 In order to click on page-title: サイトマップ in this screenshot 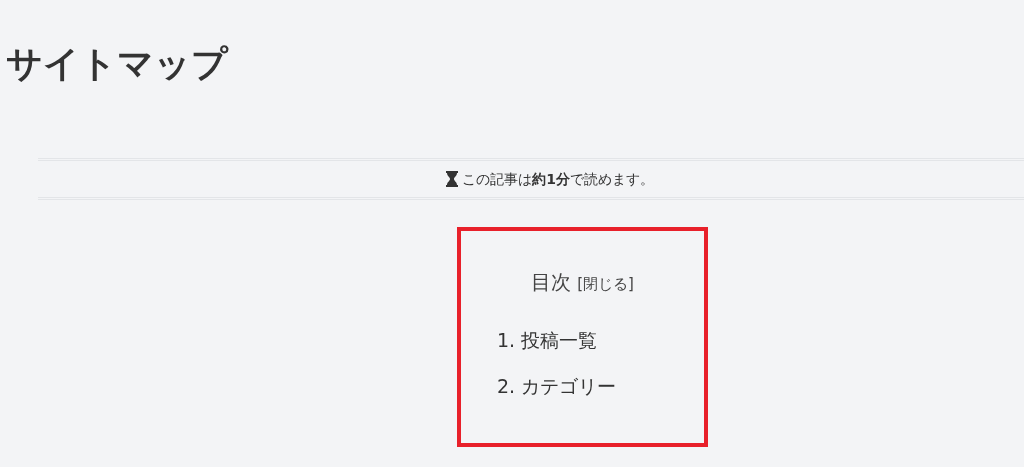, I will do `click(116, 64)`.